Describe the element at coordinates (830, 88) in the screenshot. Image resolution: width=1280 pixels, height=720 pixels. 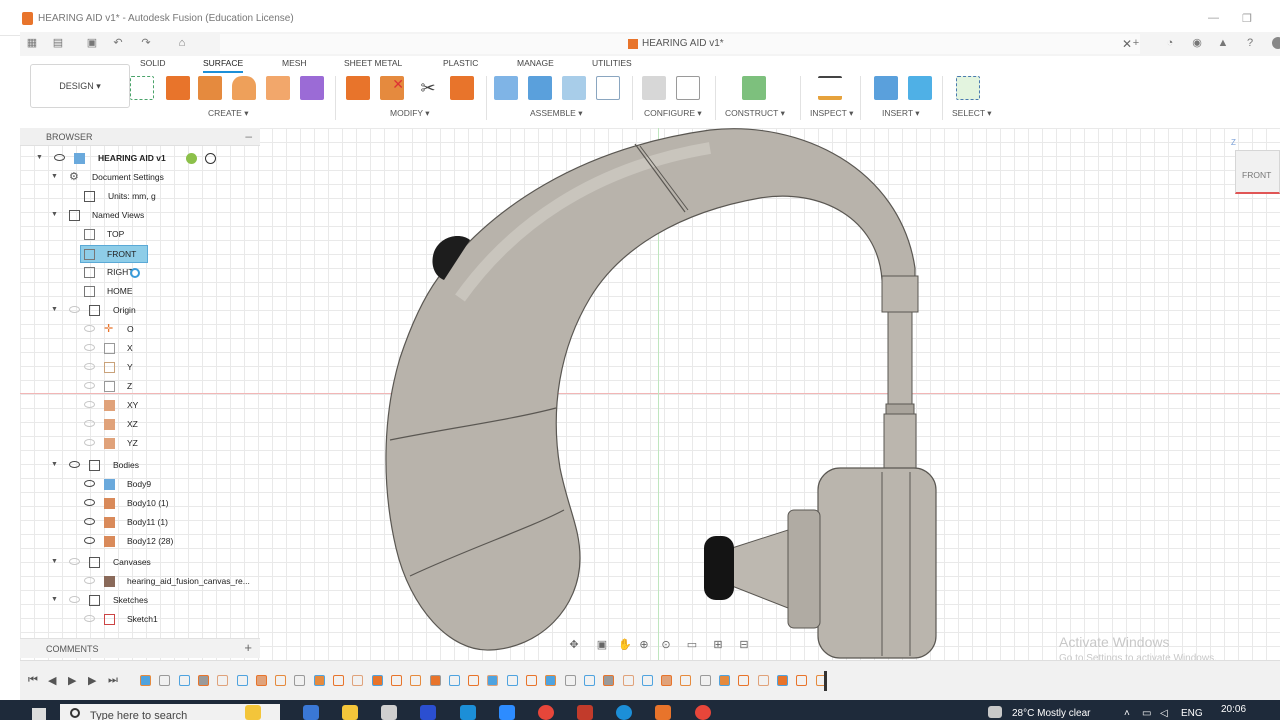
I see `measure-icon` at that location.